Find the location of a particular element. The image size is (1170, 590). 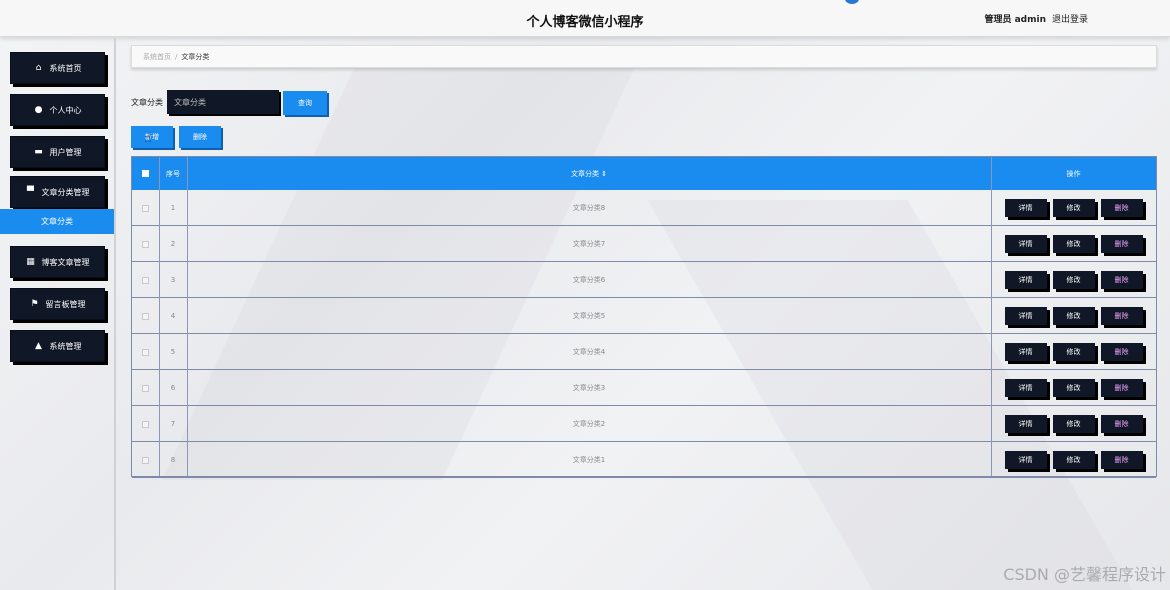

sidebar-item-blog-articles: ▦ 博客文章管理 is located at coordinates (57, 262).